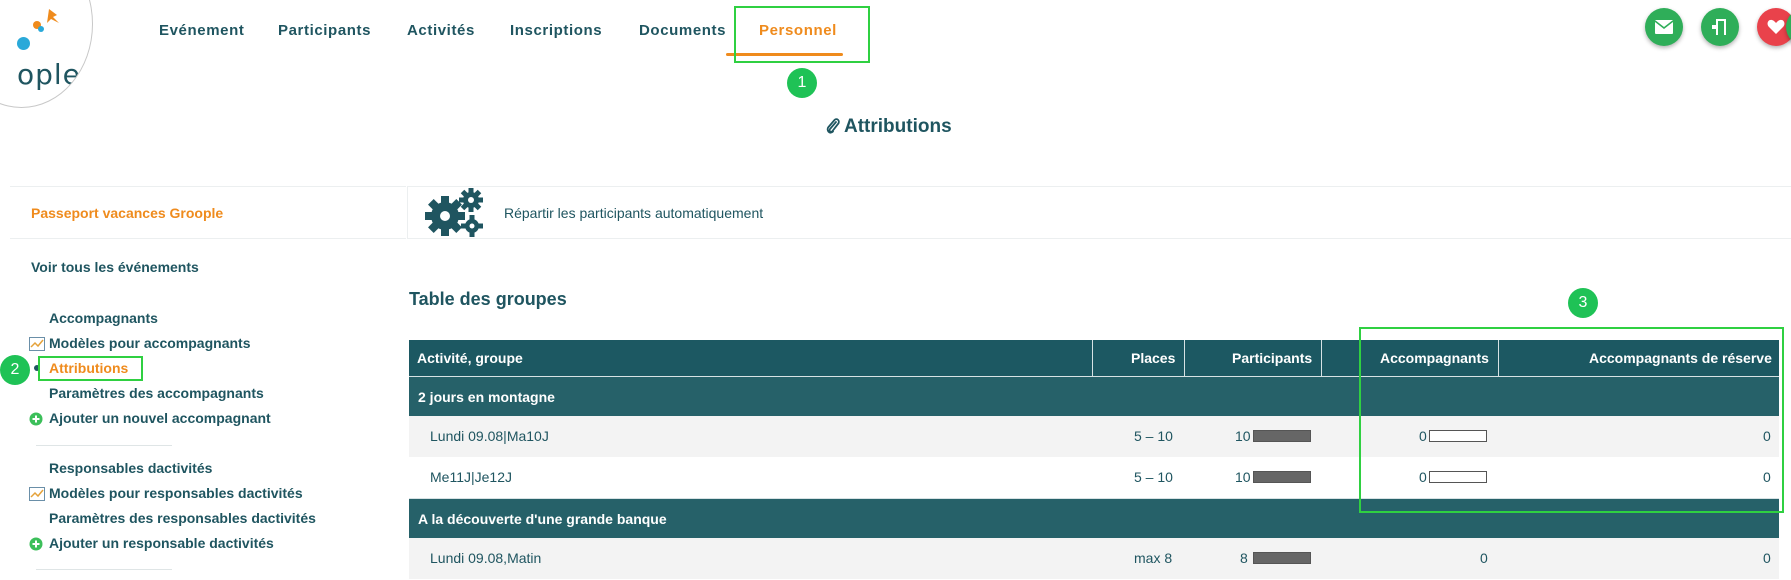  Describe the element at coordinates (149, 343) in the screenshot. I see `sidebar-item-modeles-accompagnants: Modèles pour accompagnants` at that location.